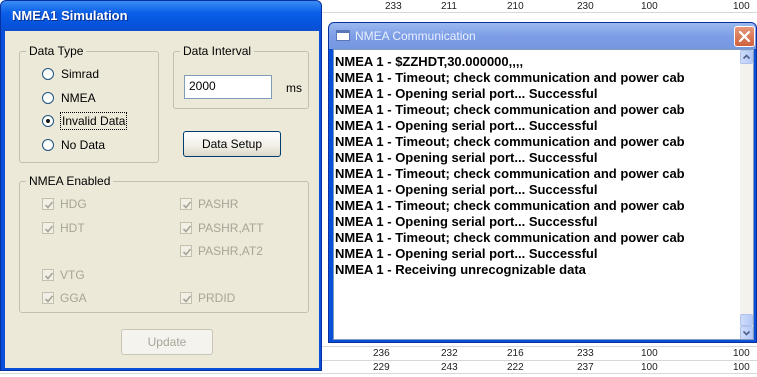  What do you see at coordinates (449, 6) in the screenshot?
I see `table-cell: 211` at bounding box center [449, 6].